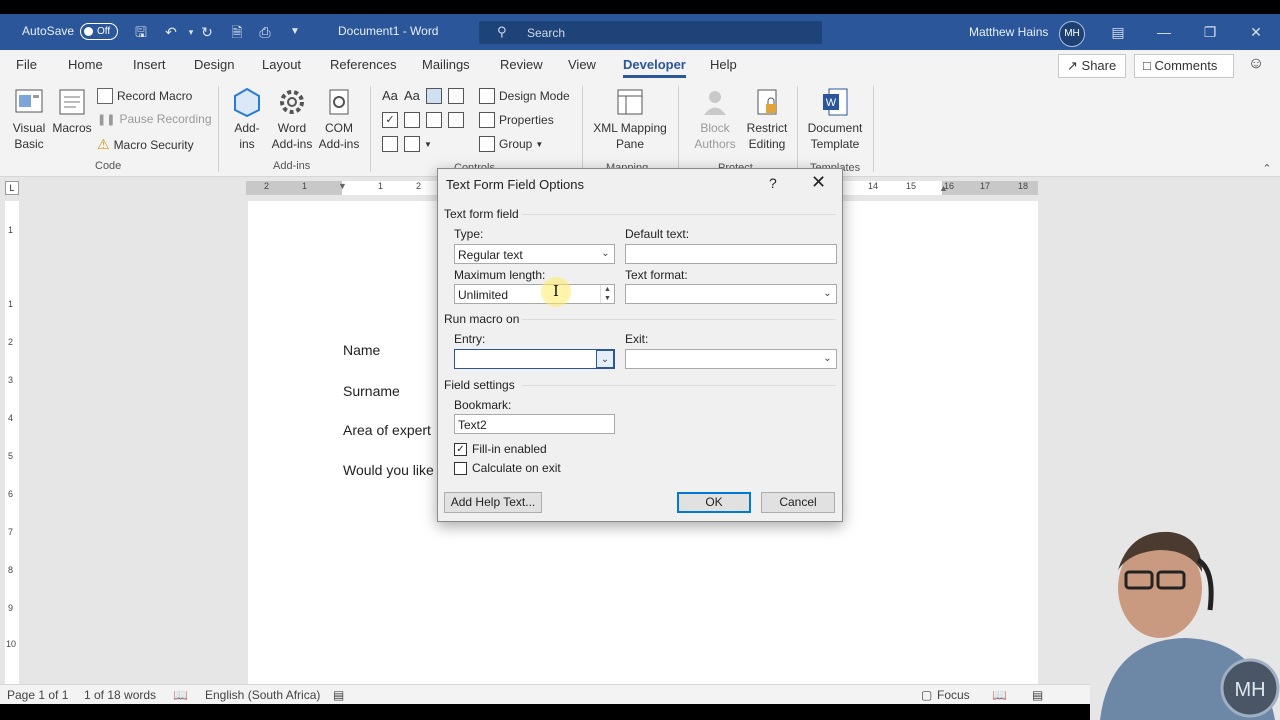 This screenshot has height=720, width=1280. I want to click on legacy-tools-icon: ▼, so click(418, 144).